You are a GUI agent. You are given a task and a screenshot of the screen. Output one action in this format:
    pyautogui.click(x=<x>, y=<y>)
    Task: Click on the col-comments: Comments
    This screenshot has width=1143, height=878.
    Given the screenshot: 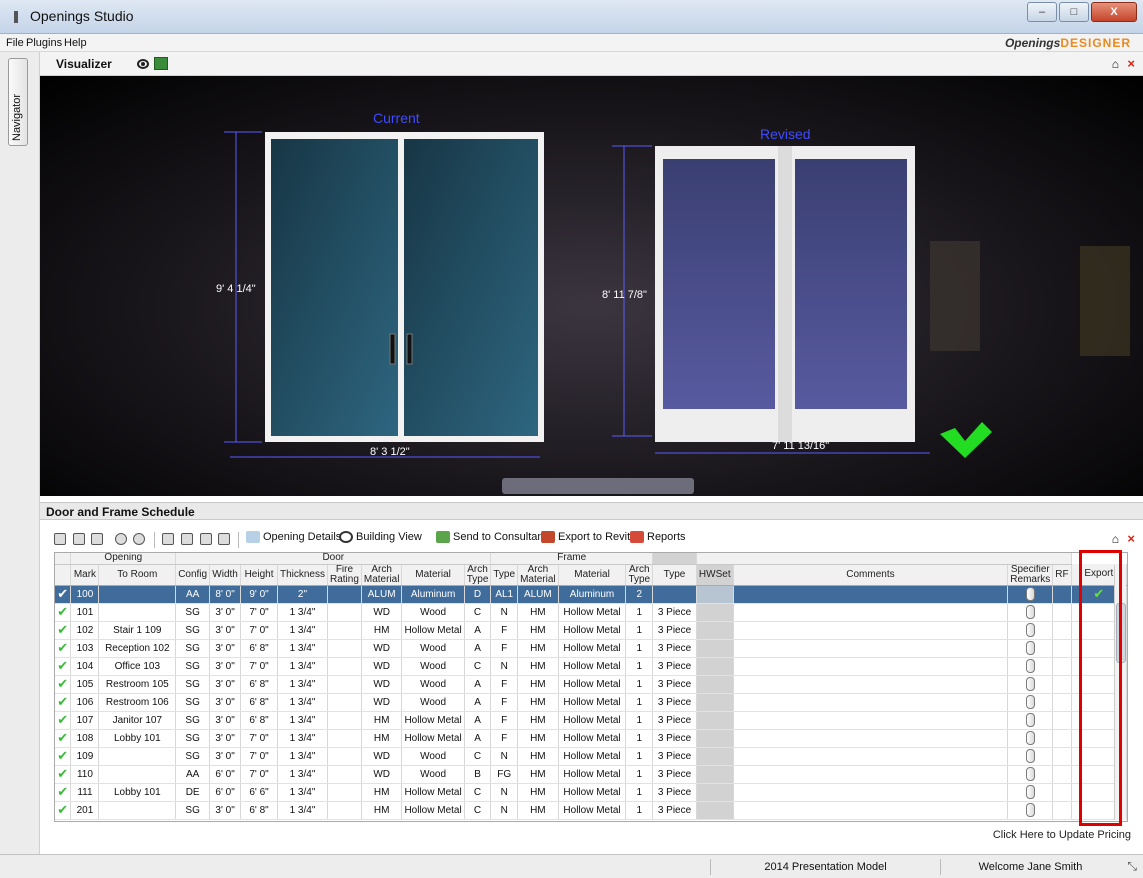 What is the action you would take?
    pyautogui.click(x=871, y=575)
    